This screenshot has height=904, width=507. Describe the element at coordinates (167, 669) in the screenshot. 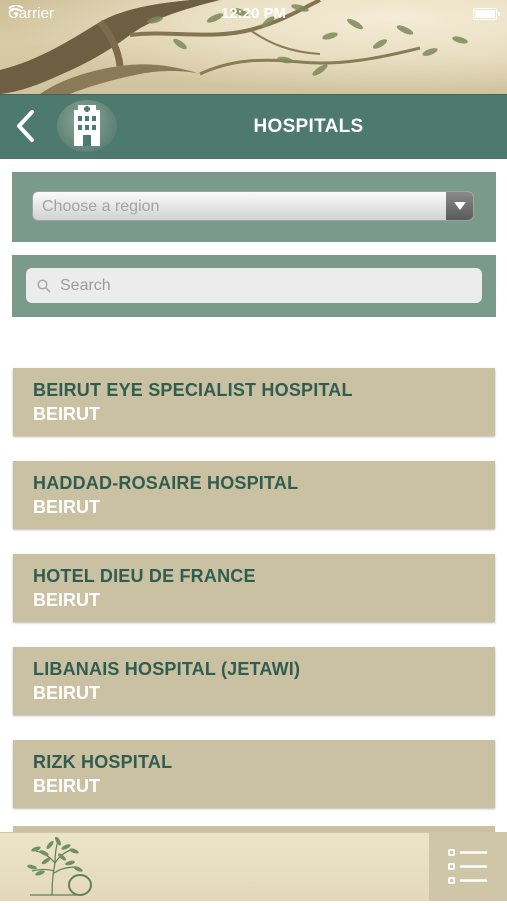

I see `hospital-name: LIBANAIS HOSPITAL (JETAWI)` at that location.